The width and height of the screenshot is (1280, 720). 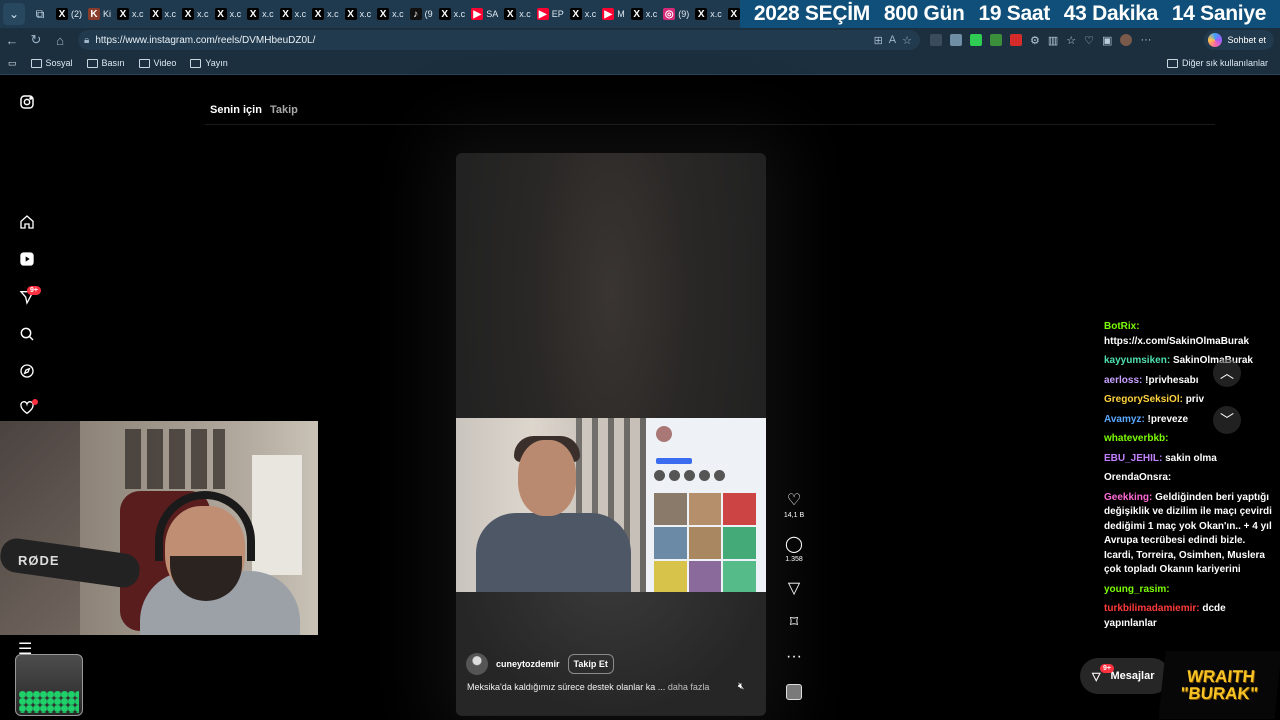 What do you see at coordinates (794, 505) in the screenshot?
I see `like-action: ♡ 14,1 B` at bounding box center [794, 505].